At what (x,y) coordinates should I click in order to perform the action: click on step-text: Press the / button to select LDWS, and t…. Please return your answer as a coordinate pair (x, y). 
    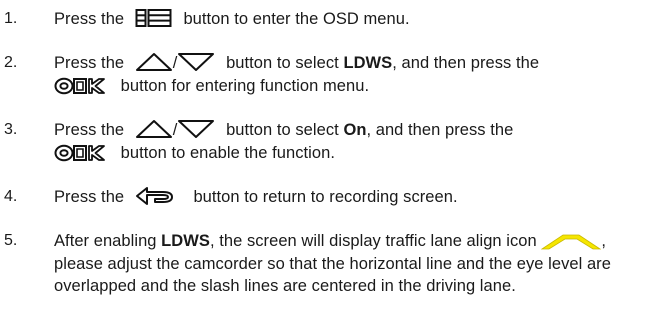
    Looking at the image, I should click on (344, 74).